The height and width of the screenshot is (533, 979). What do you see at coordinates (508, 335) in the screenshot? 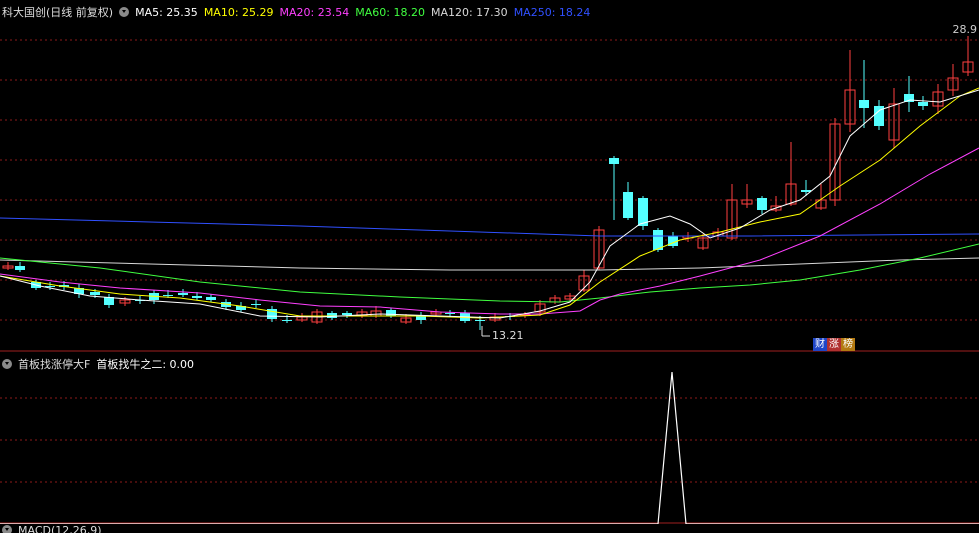
I see `price-low-label: 13.21` at bounding box center [508, 335].